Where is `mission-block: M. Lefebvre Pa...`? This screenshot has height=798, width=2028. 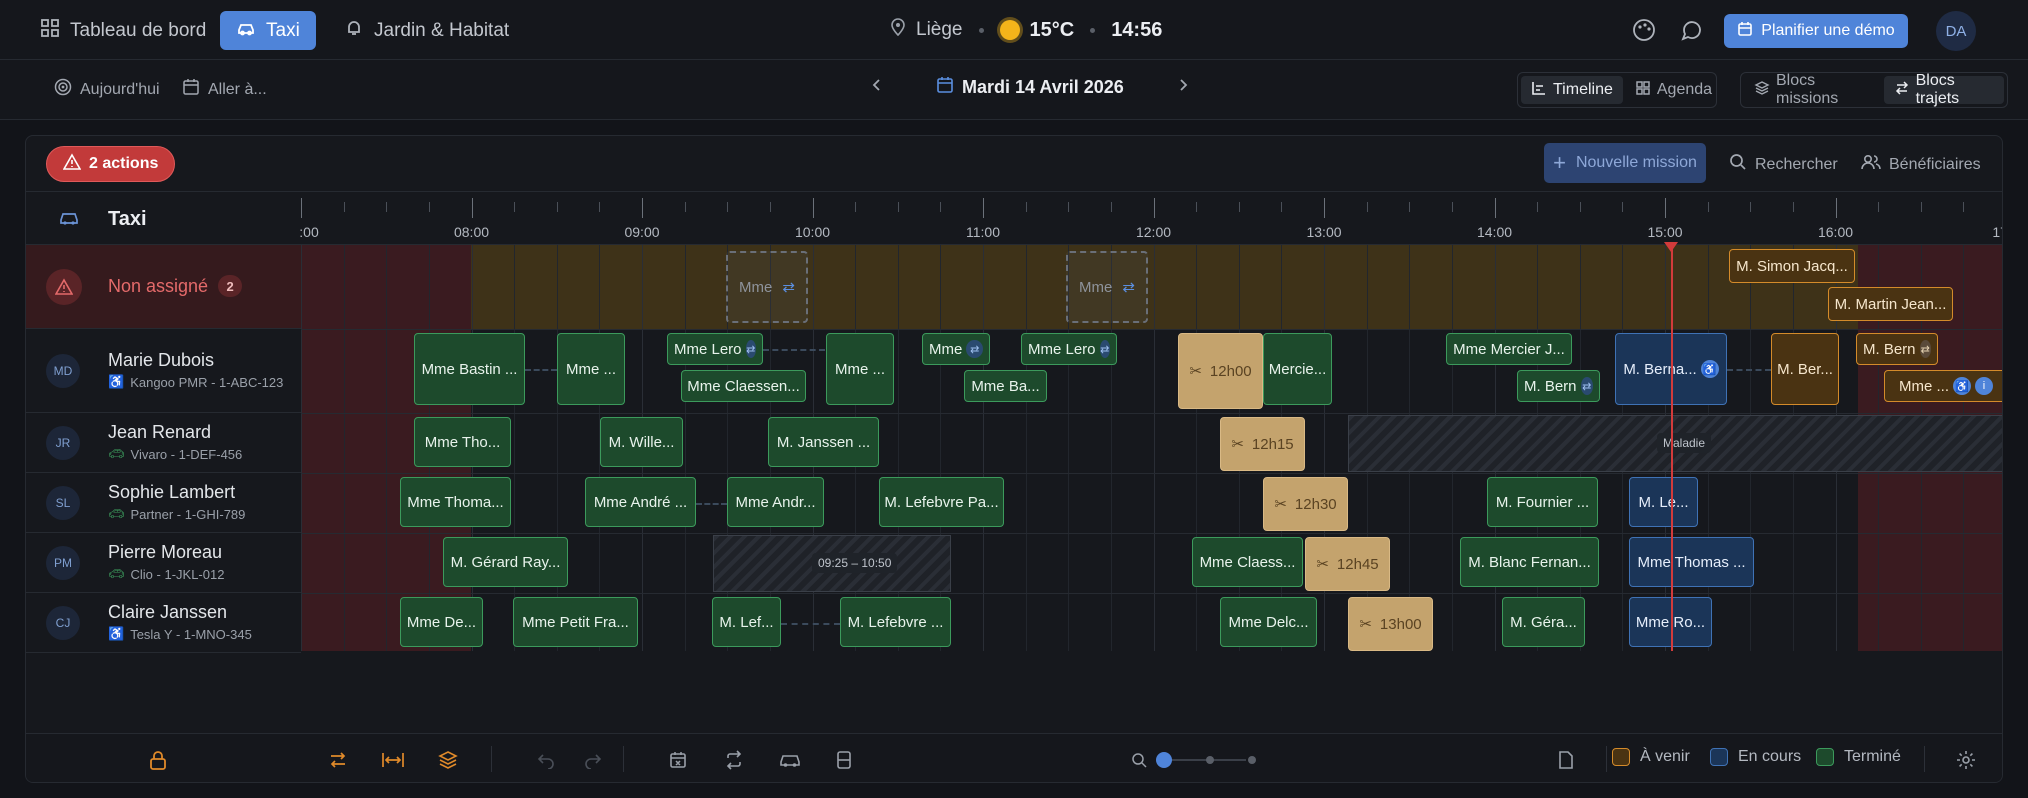
mission-block: M. Lefebvre Pa... is located at coordinates (941, 502).